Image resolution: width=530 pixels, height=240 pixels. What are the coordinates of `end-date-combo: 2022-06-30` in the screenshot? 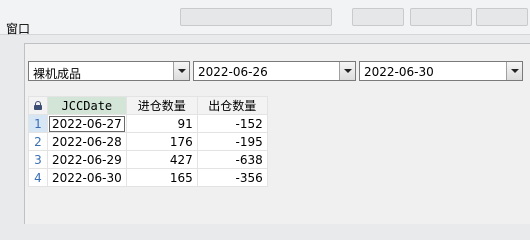 It's located at (441, 71).